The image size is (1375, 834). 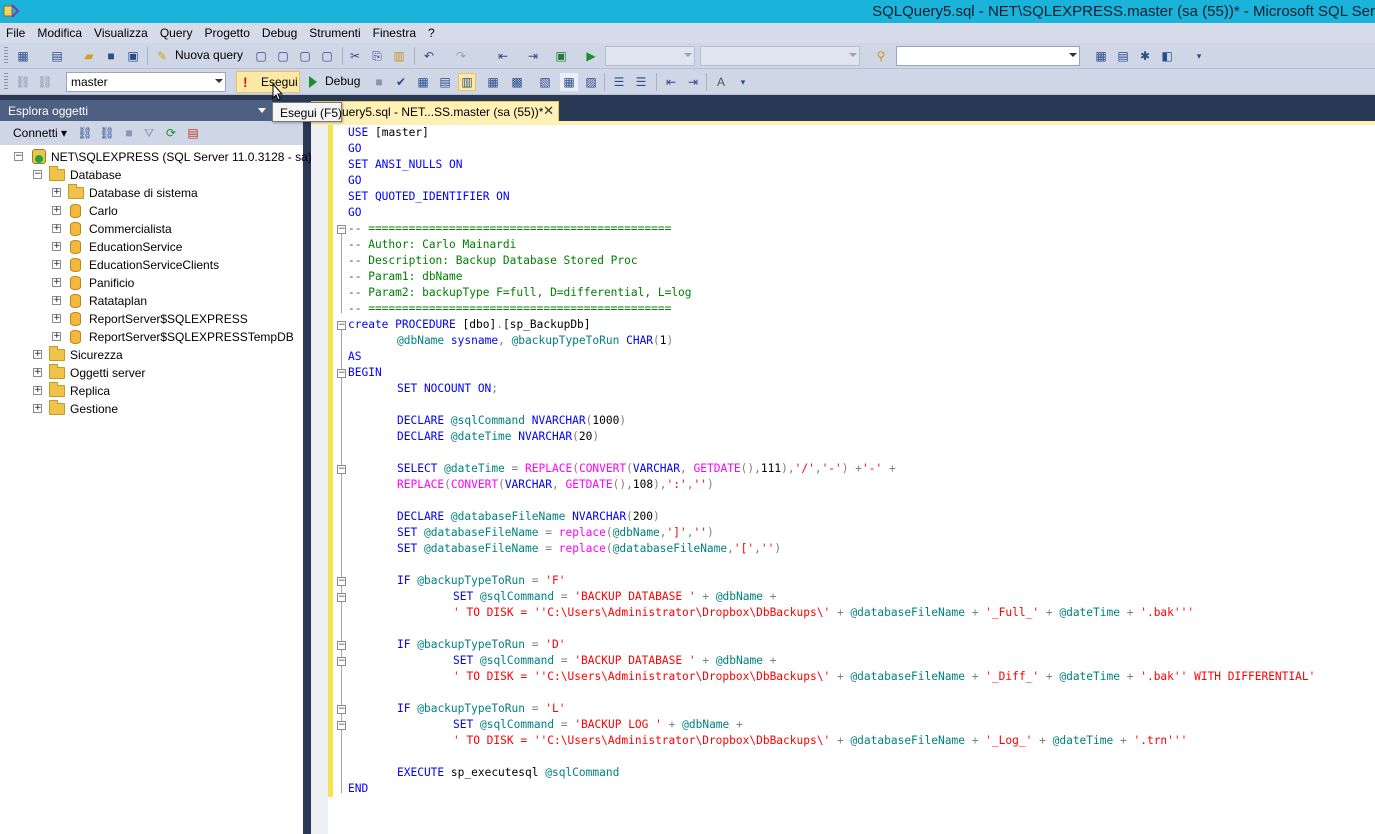 I want to click on paste-icon: ▥, so click(x=399, y=56).